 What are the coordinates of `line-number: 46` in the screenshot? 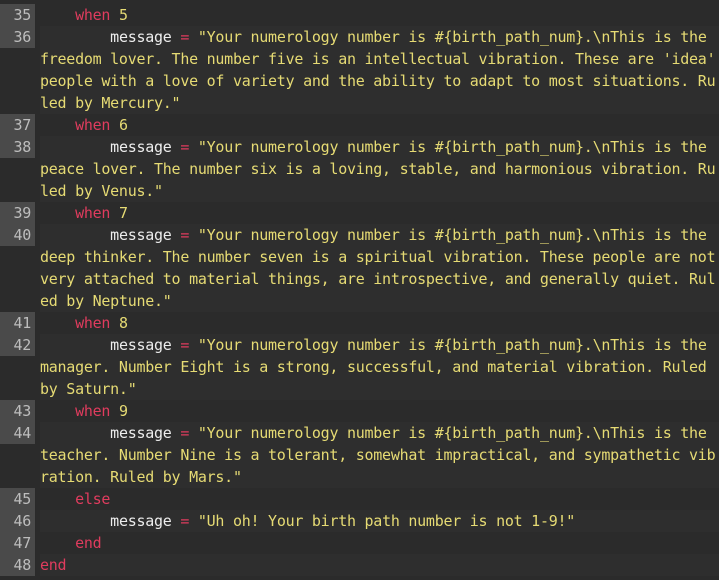 It's located at (18, 521).